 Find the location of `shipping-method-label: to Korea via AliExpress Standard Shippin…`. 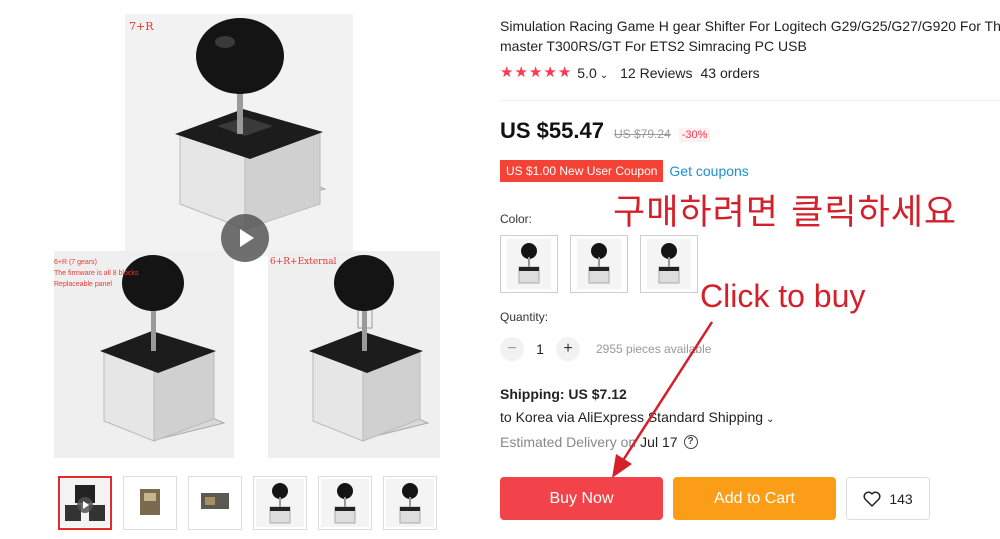

shipping-method-label: to Korea via AliExpress Standard Shippin… is located at coordinates (632, 417).